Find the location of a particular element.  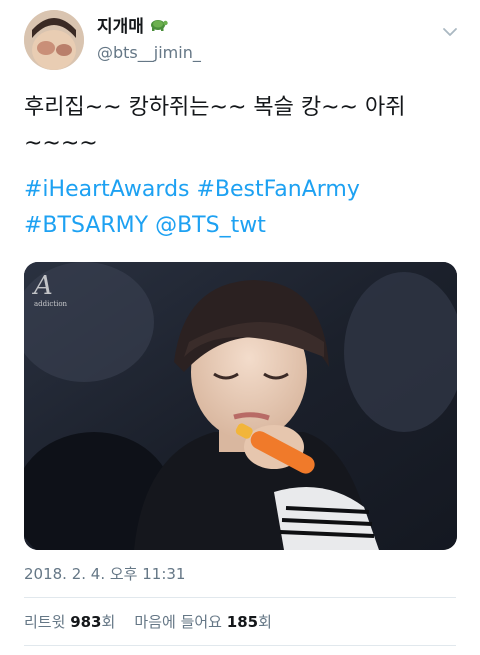

retweet-stat: 리트윗 983회 is located at coordinates (72, 622).